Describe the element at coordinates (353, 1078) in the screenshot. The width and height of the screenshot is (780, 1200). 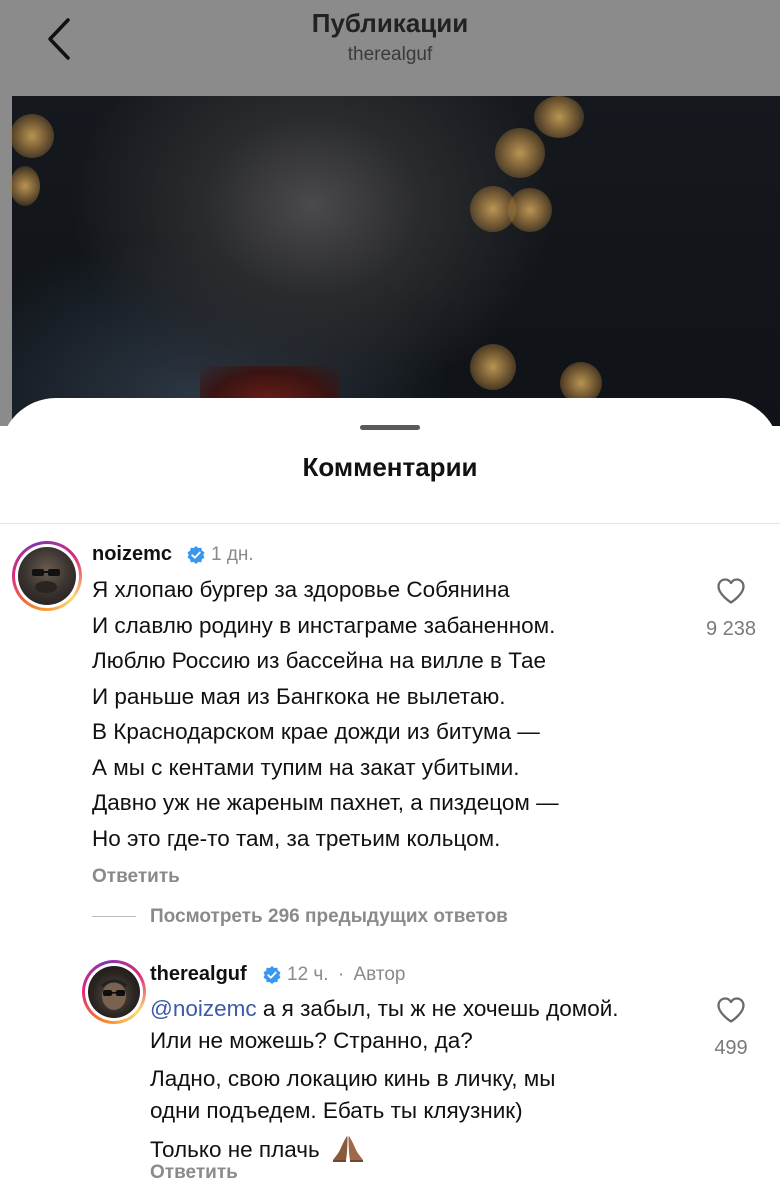
I see `reply-line: Ладно, свою локацию кинь в личку, мы` at that location.